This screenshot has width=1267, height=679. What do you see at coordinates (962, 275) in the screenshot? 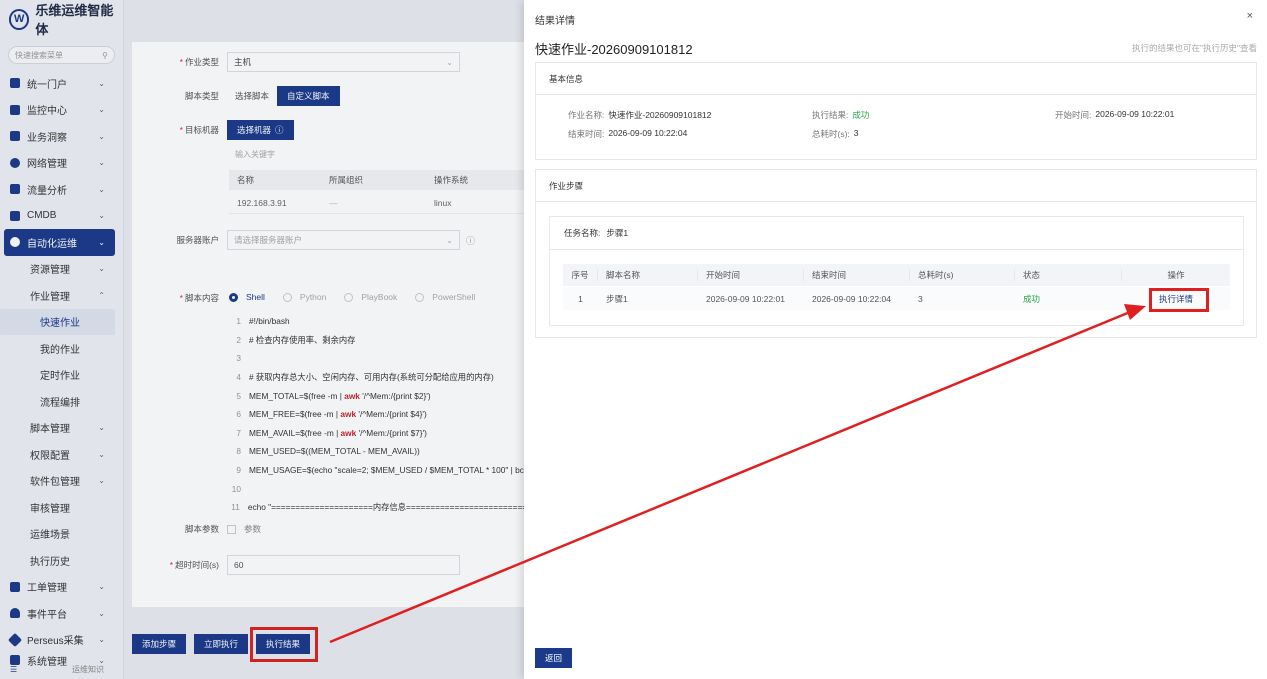
I see `col-elapsed: 总耗时(s)` at bounding box center [962, 275].